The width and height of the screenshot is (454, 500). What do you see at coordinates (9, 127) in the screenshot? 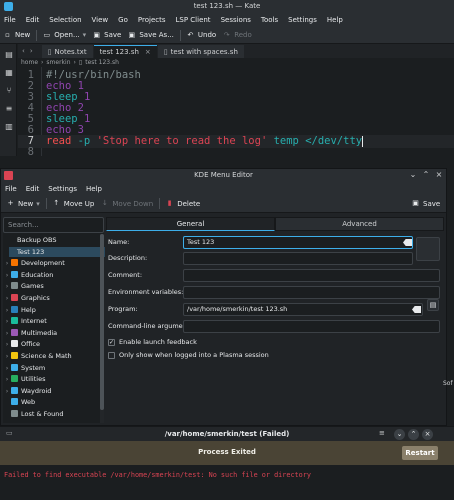
I see `project-icon: ▥` at bounding box center [9, 127].